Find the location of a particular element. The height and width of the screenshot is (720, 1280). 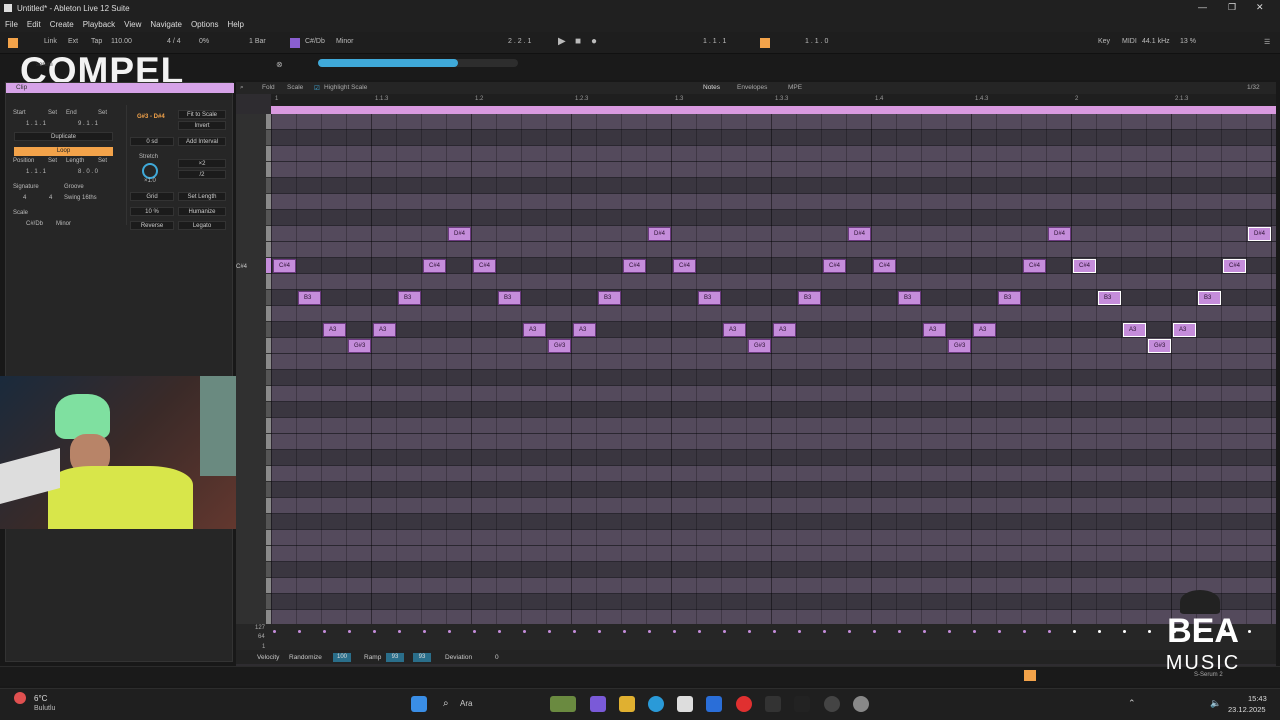

length-field: 8 . 0 . 0 is located at coordinates (88, 172).